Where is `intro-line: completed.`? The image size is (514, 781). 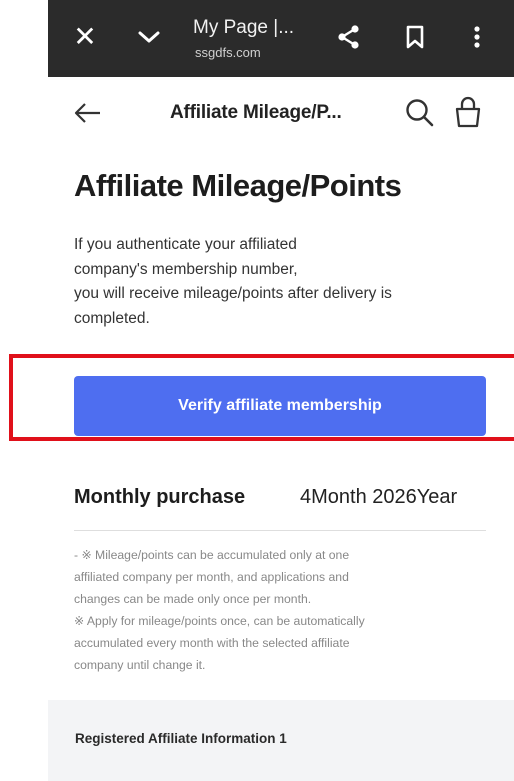
intro-line: completed. is located at coordinates (112, 318).